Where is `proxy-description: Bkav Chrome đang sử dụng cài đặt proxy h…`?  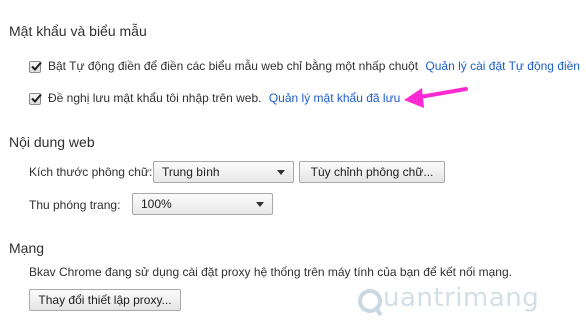 proxy-description: Bkav Chrome đang sử dụng cài đặt proxy h… is located at coordinates (270, 272).